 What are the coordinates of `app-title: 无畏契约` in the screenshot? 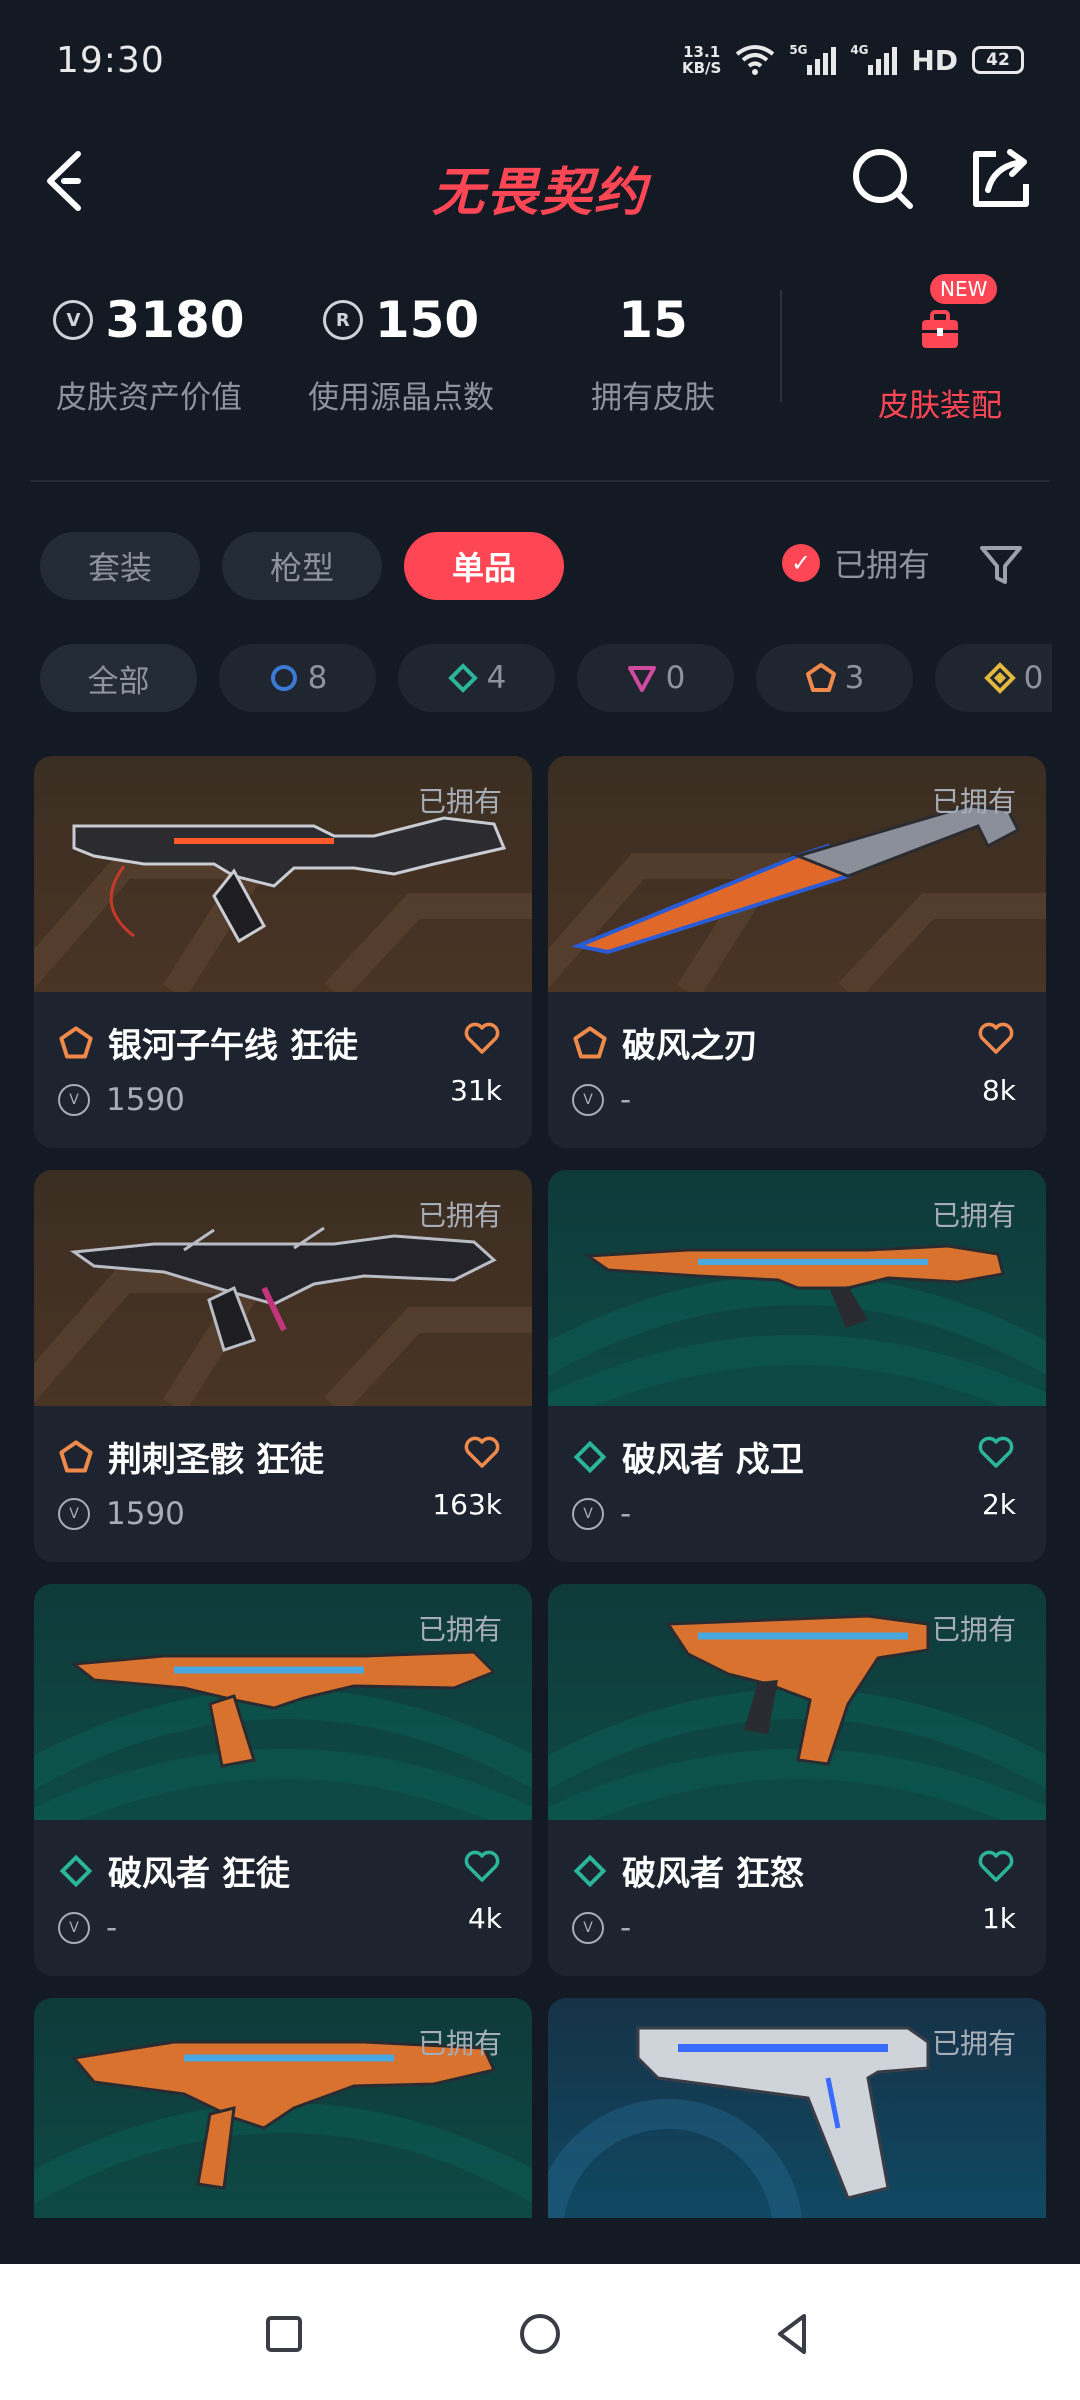 It's located at (539, 193).